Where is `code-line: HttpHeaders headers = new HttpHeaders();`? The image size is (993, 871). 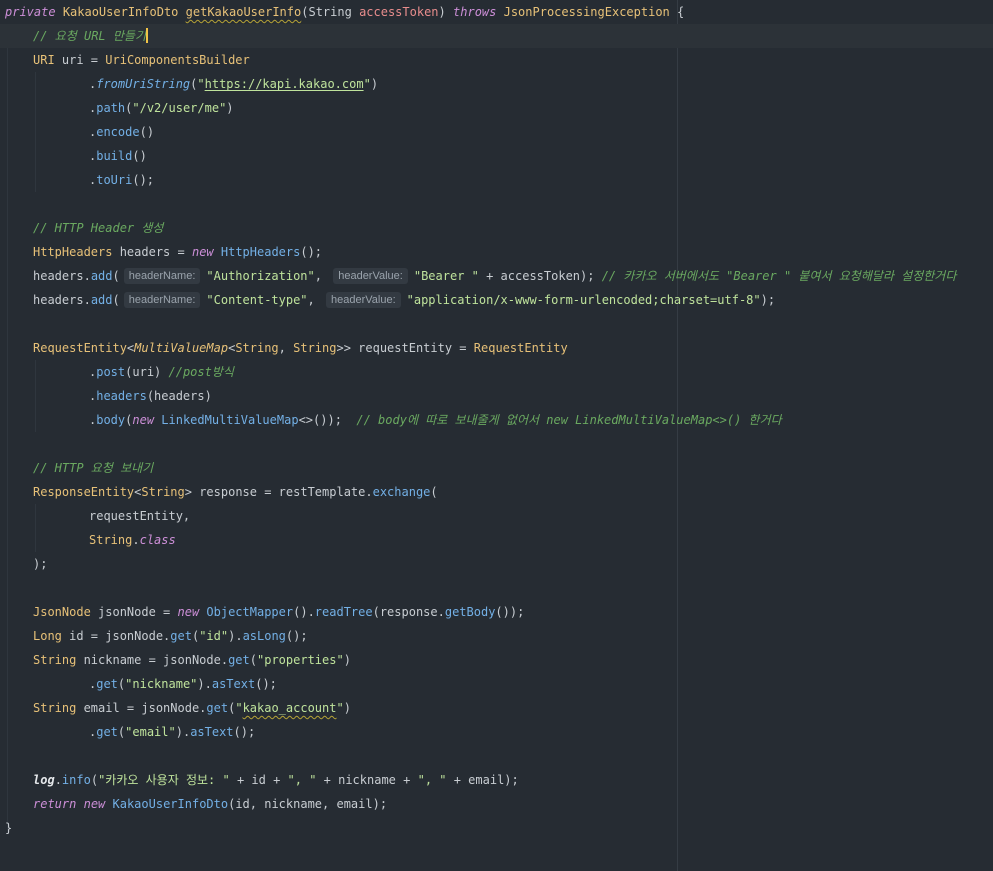
code-line: HttpHeaders headers = new HttpHeaders(); is located at coordinates (496, 252).